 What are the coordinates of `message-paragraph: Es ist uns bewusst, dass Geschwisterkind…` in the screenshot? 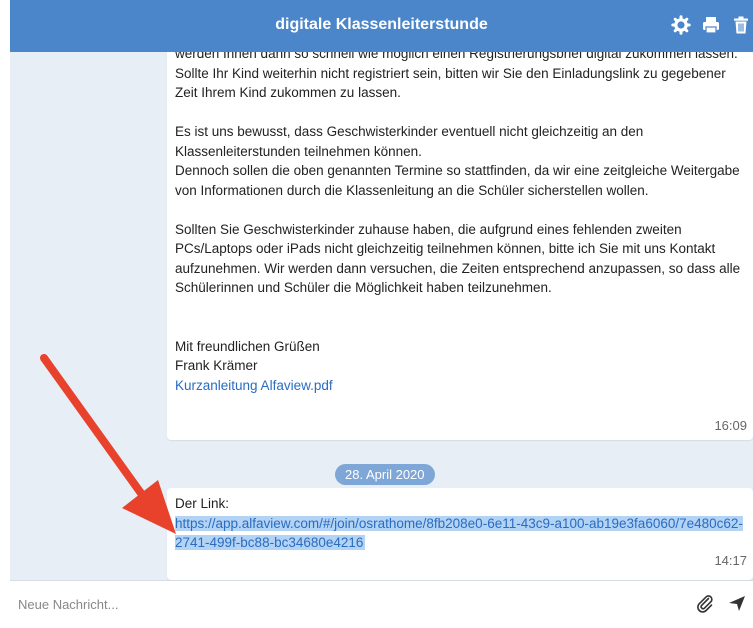 It's located at (457, 161).